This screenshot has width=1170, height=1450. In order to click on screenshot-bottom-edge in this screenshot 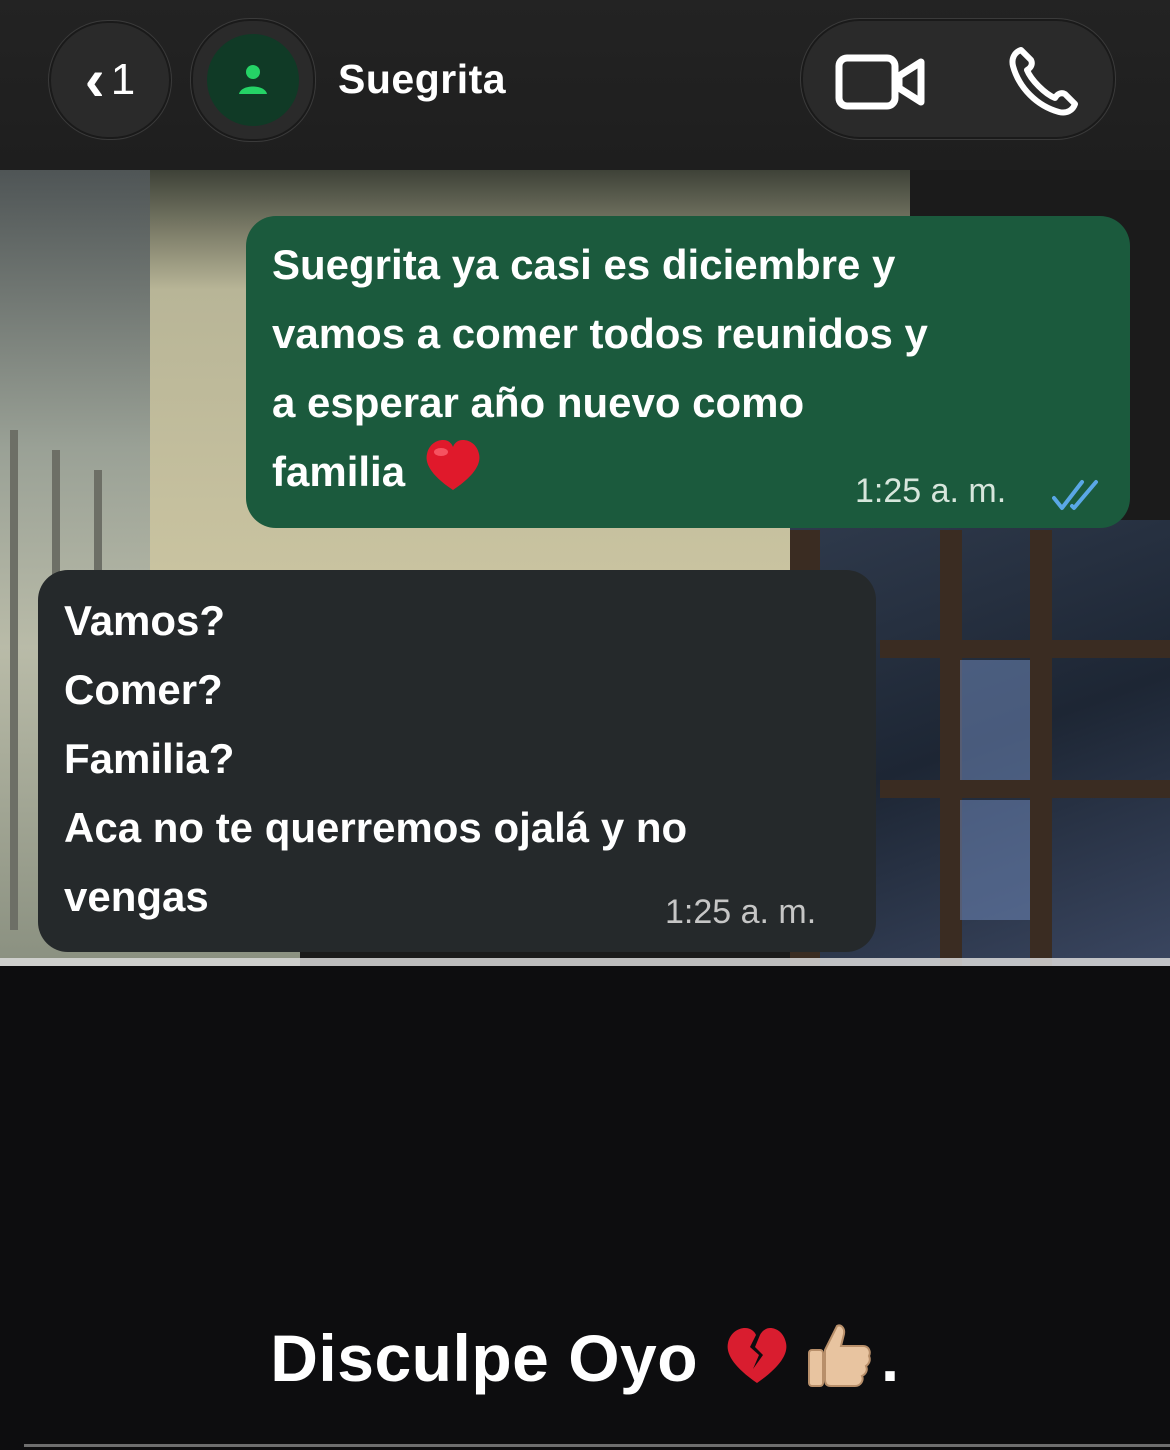, I will do `click(585, 962)`.